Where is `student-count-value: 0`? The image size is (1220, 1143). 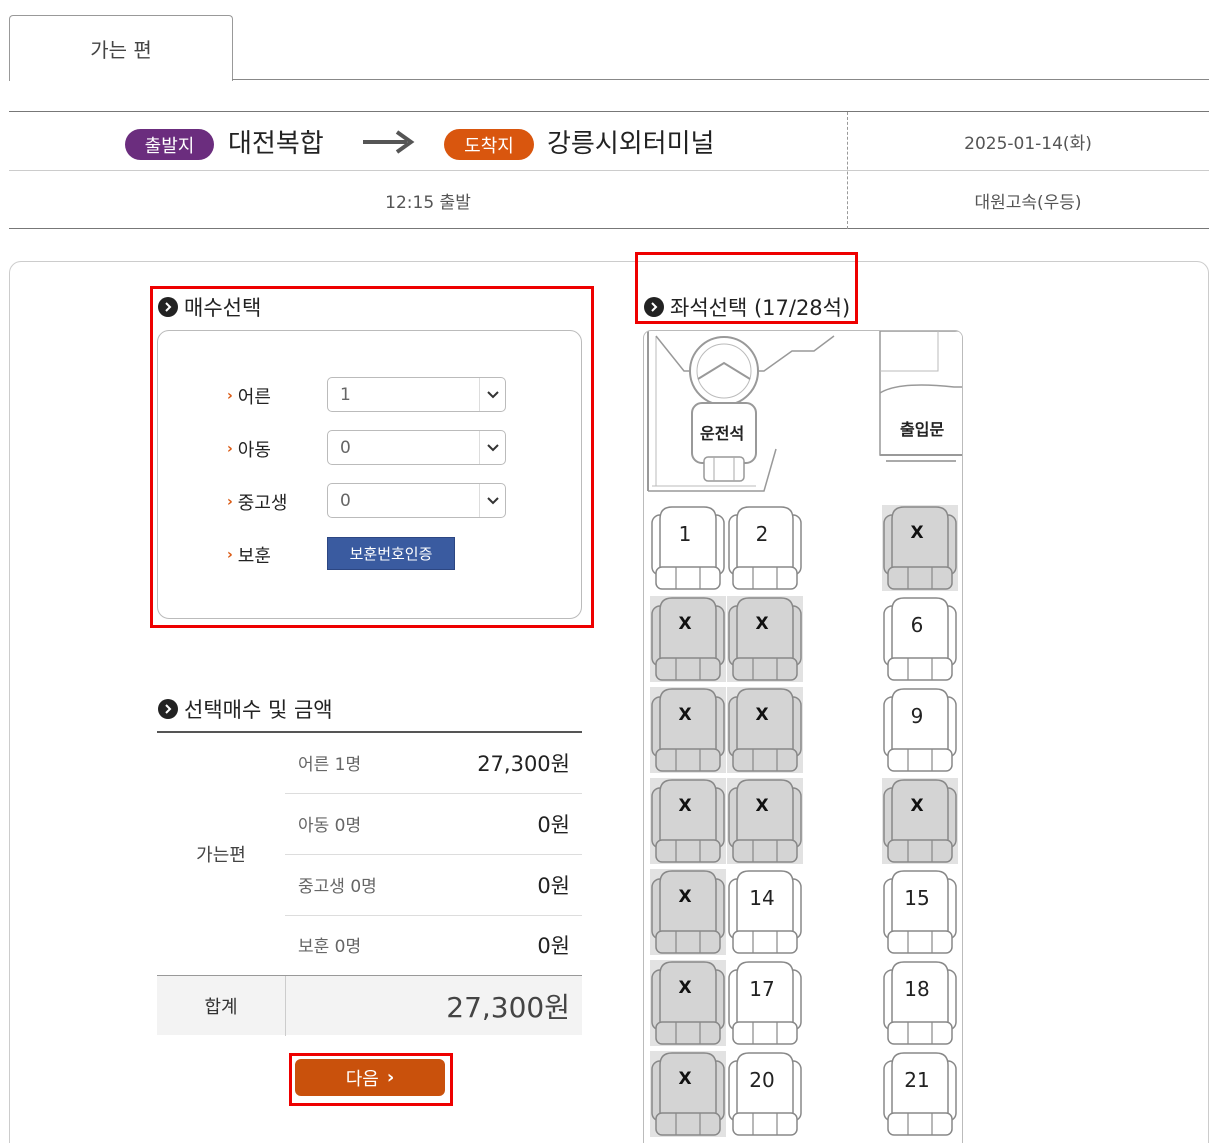
student-count-value: 0 is located at coordinates (345, 500).